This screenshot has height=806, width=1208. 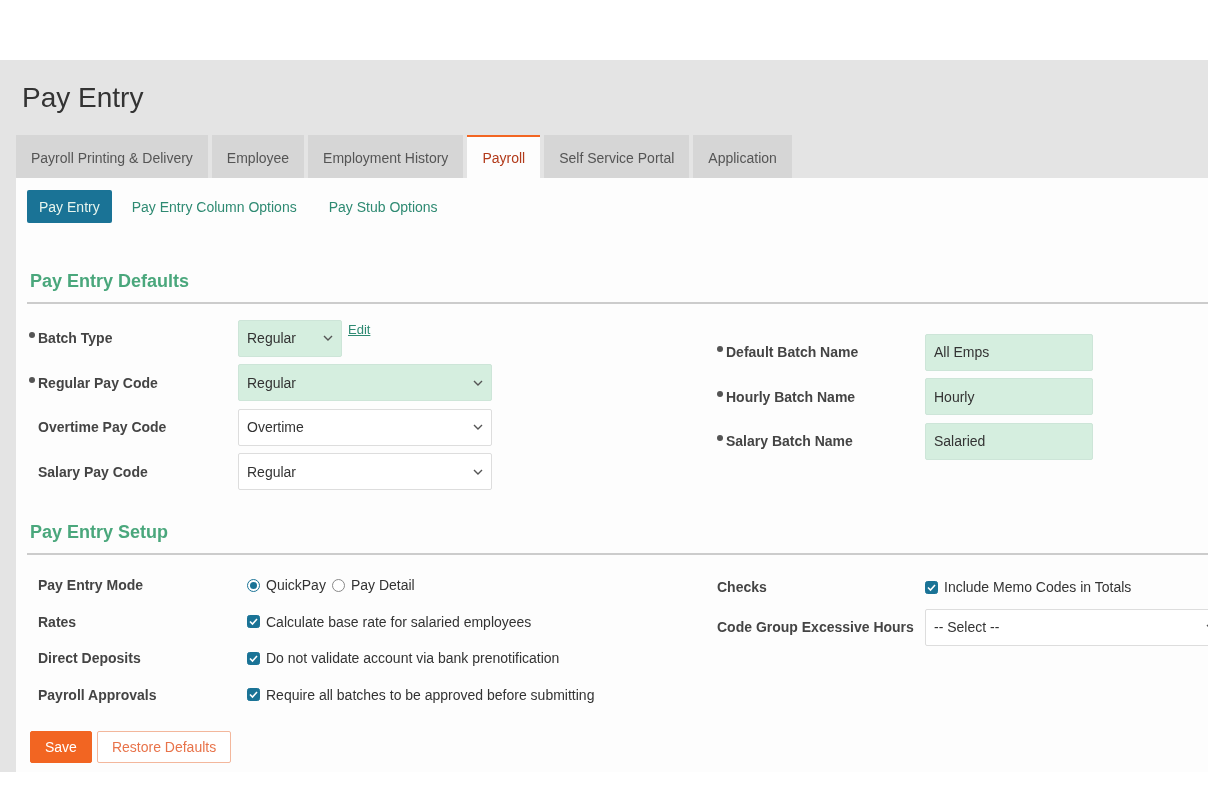 What do you see at coordinates (815, 627) in the screenshot?
I see `field-label: Code Group Excessive Hours` at bounding box center [815, 627].